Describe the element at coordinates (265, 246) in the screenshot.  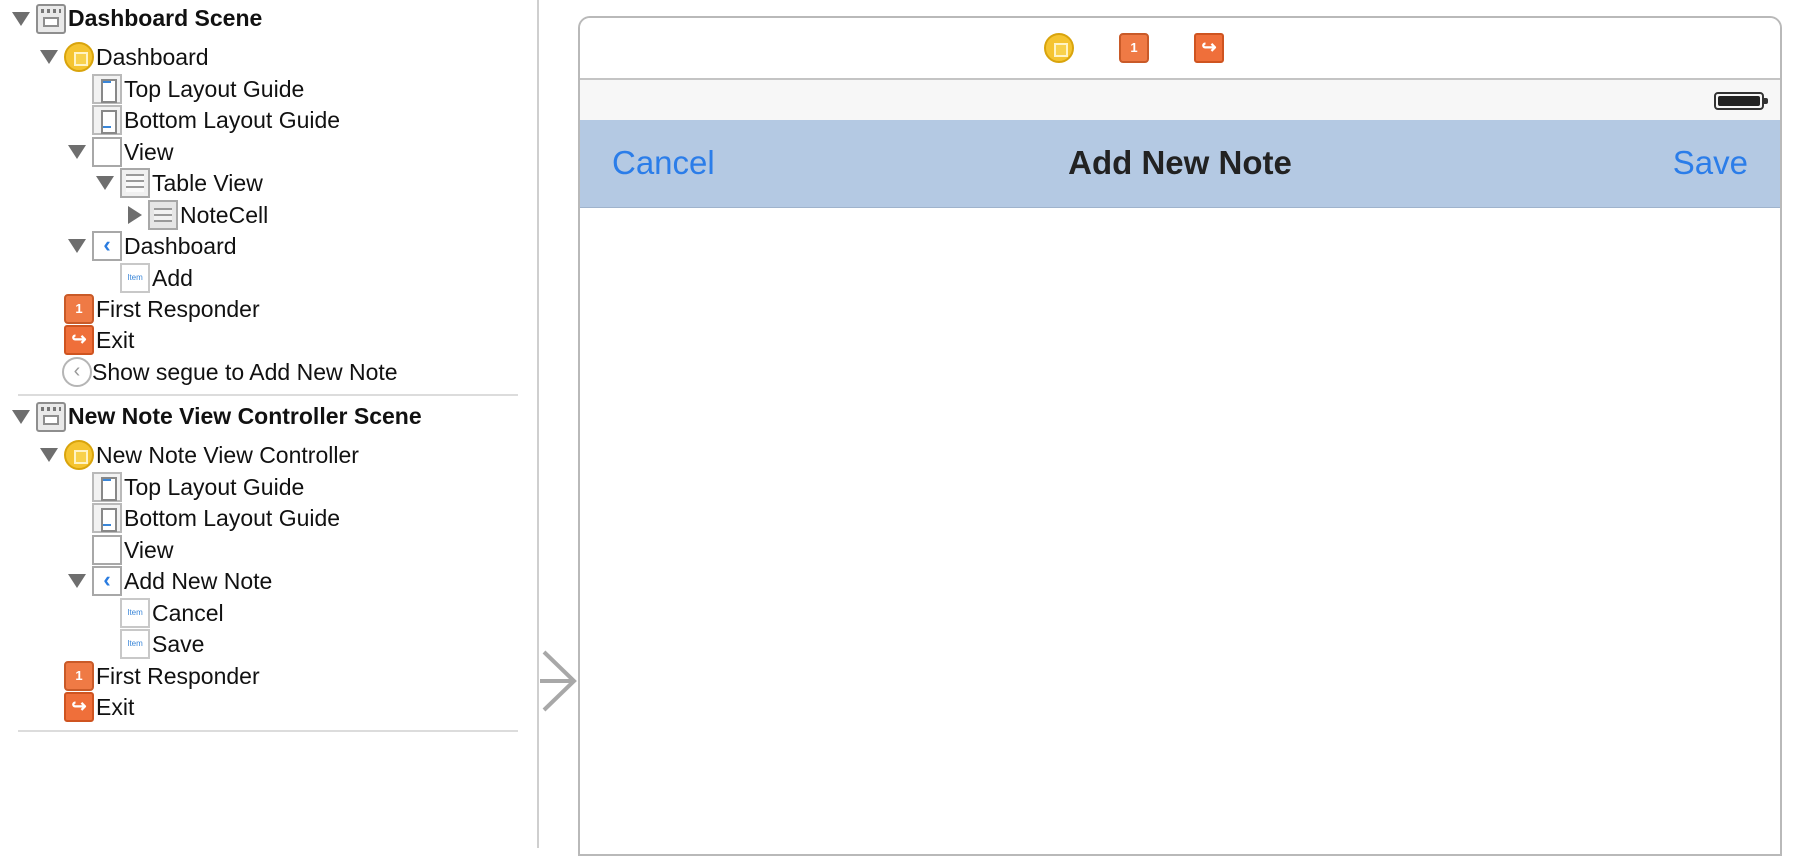
I see `outline-item-navigation-item: ‹ Dashboard` at that location.